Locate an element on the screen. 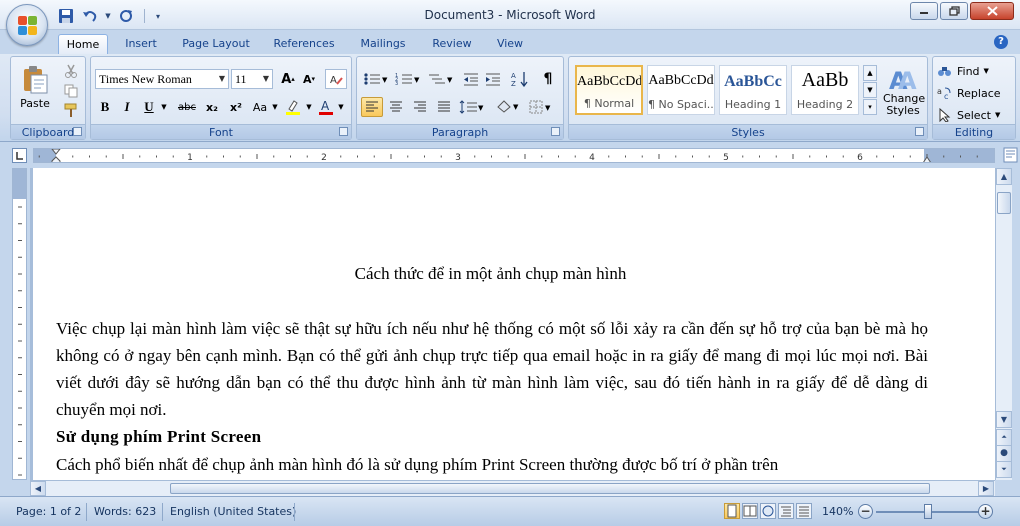  tab-selector-button is located at coordinates (19, 155).